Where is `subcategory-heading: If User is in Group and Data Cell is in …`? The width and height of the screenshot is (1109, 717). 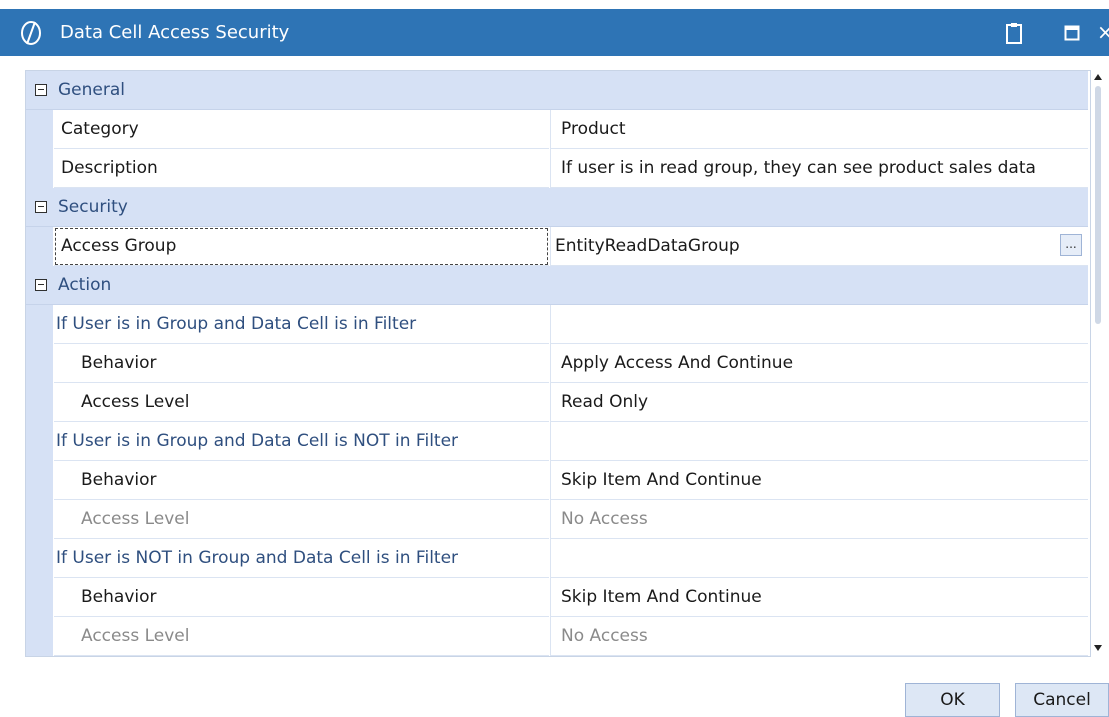
subcategory-heading: If User is in Group and Data Cell is in … is located at coordinates (301, 324).